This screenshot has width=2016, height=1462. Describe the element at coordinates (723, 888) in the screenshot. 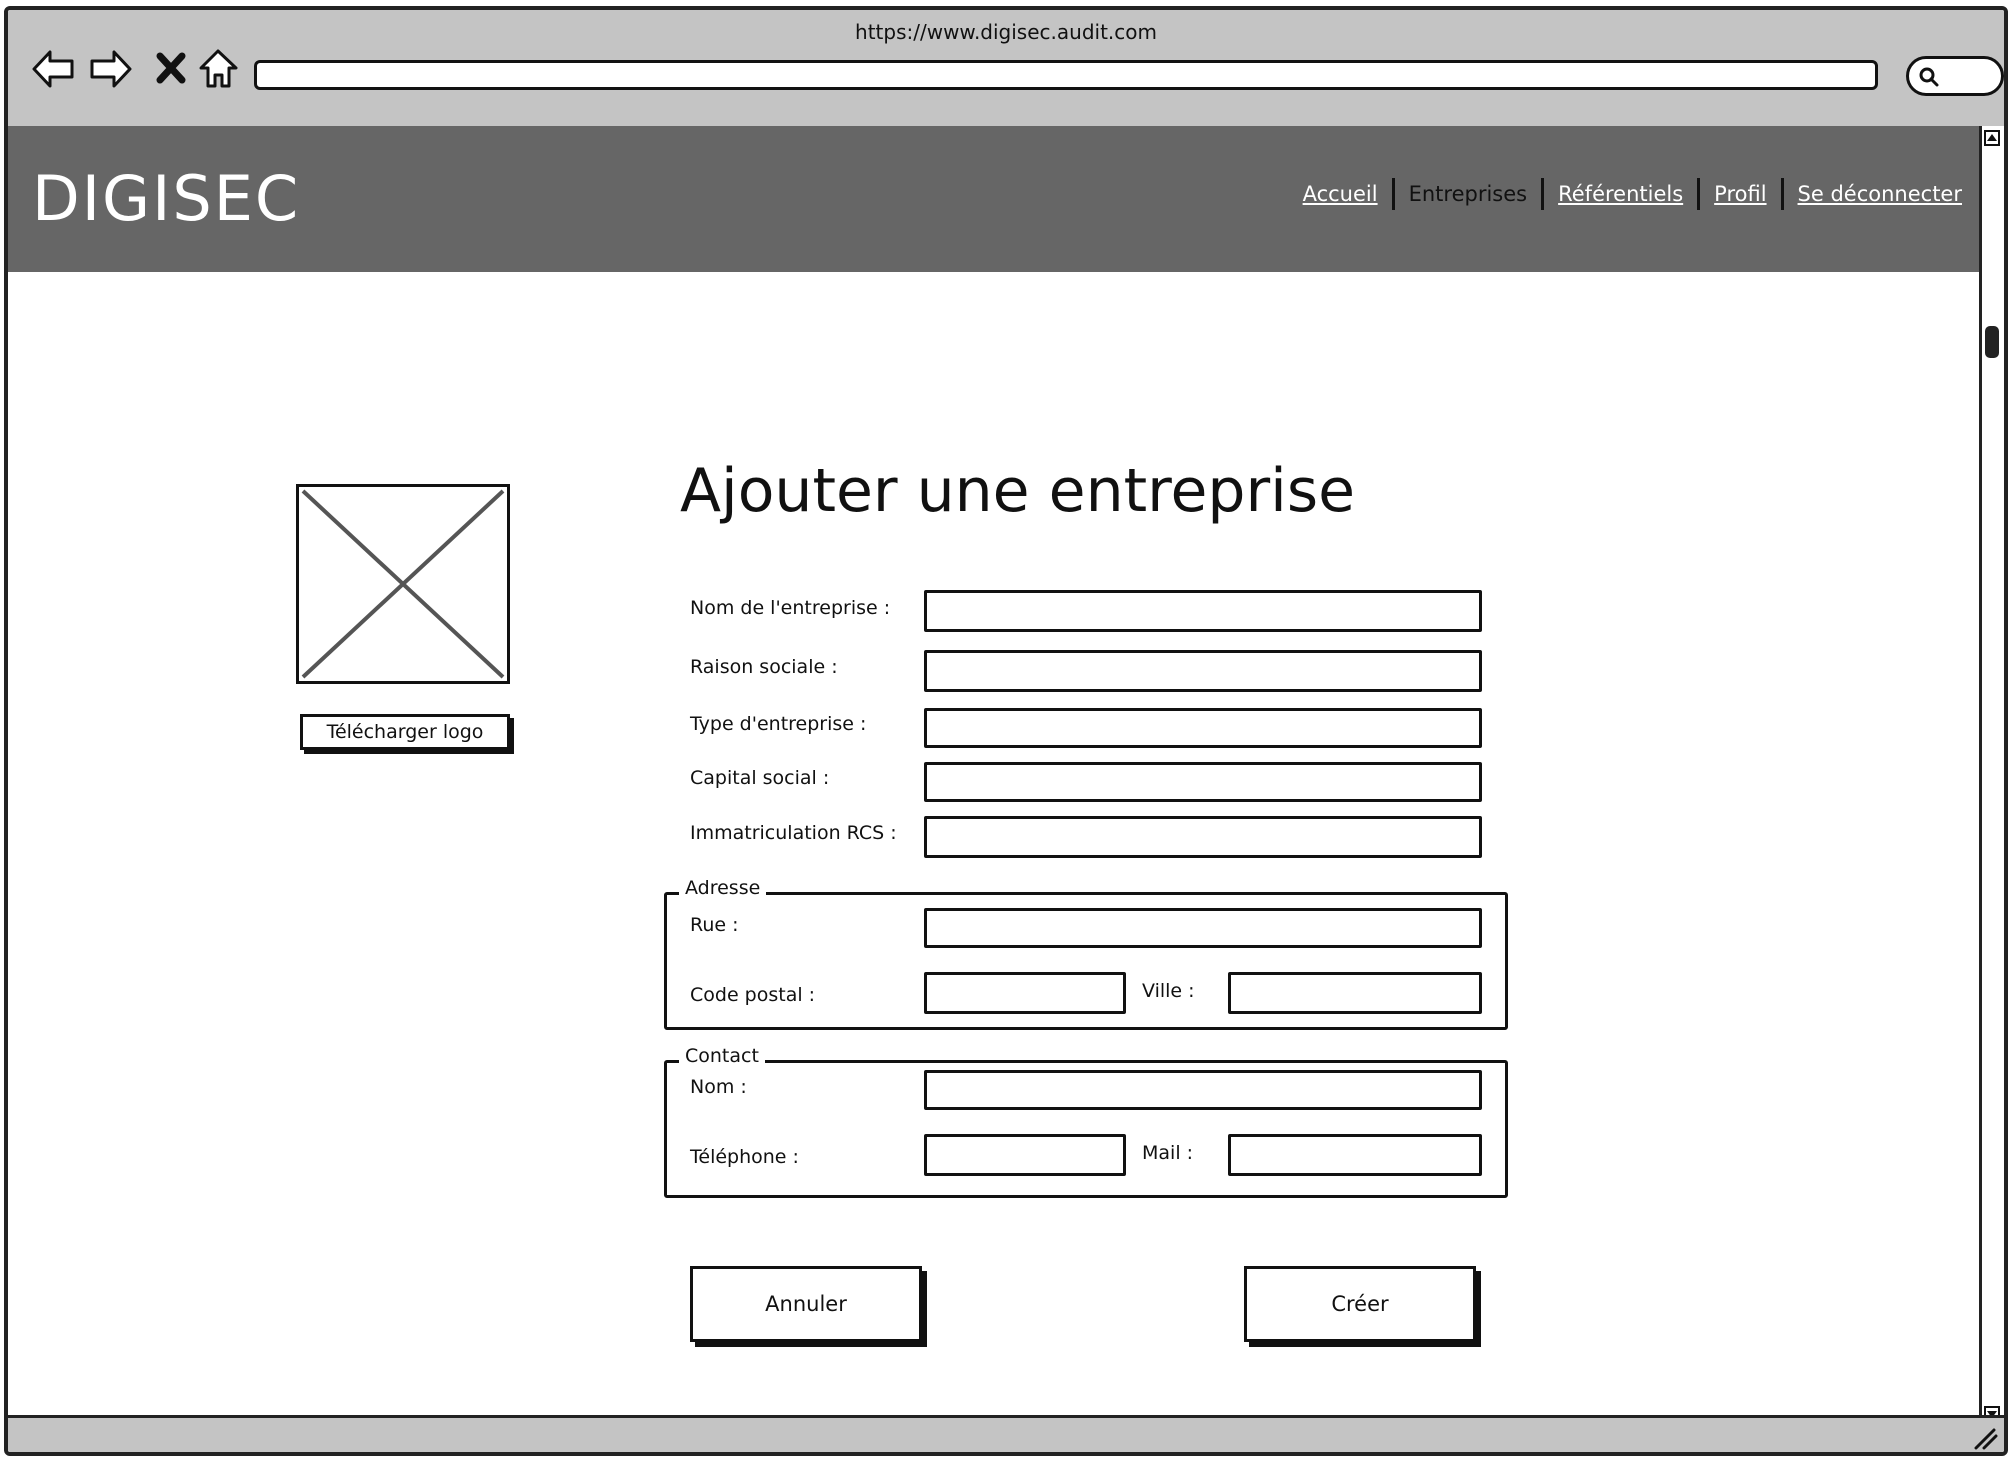

I see `address-legend: Adresse` at that location.